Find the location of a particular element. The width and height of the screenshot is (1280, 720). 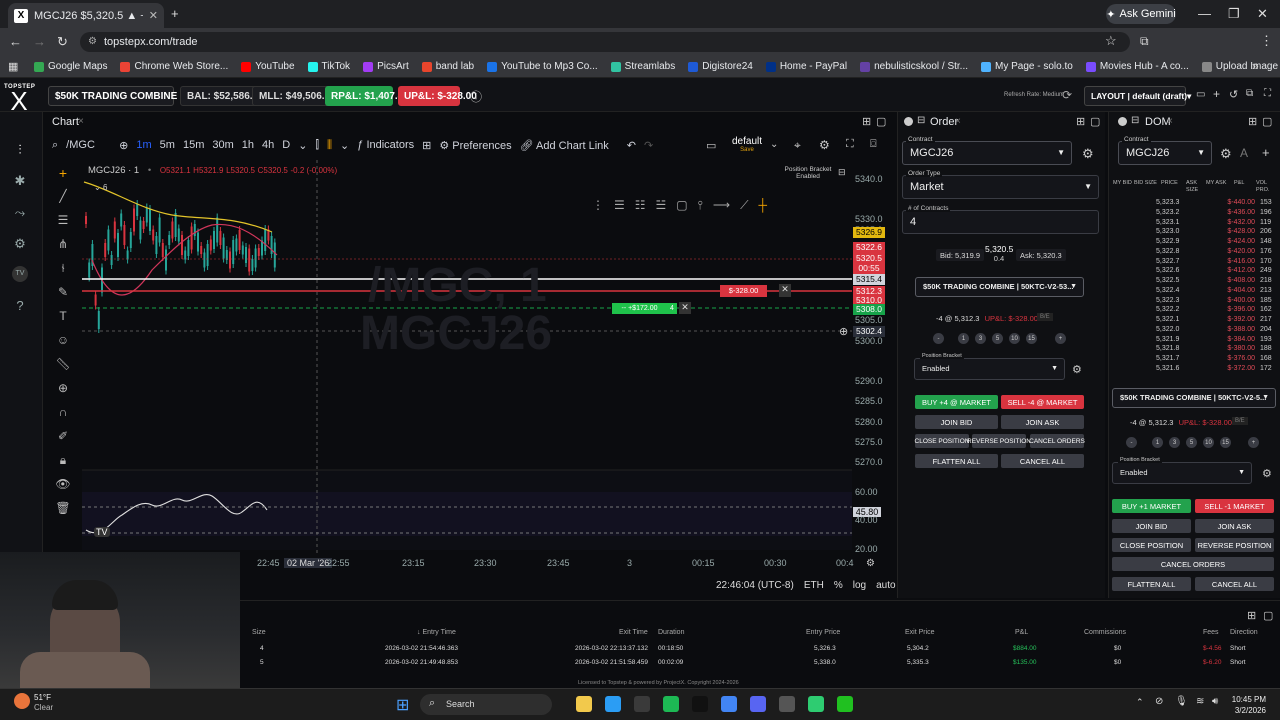

brush-tool-icon: ✎ is located at coordinates (63, 297).